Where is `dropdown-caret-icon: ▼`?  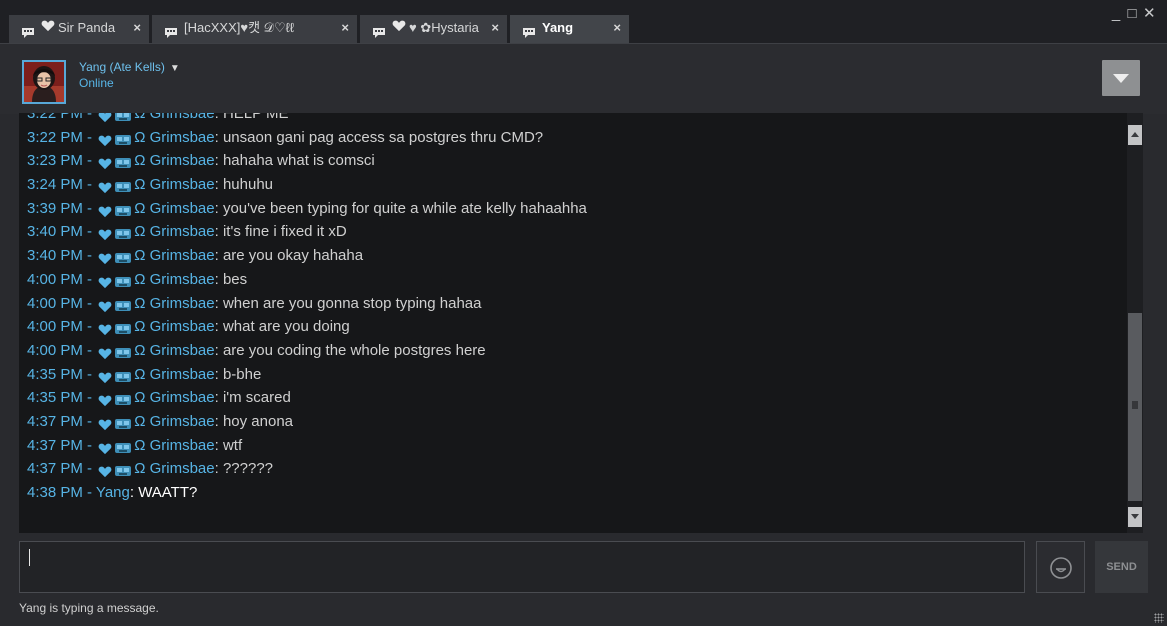 dropdown-caret-icon: ▼ is located at coordinates (175, 68).